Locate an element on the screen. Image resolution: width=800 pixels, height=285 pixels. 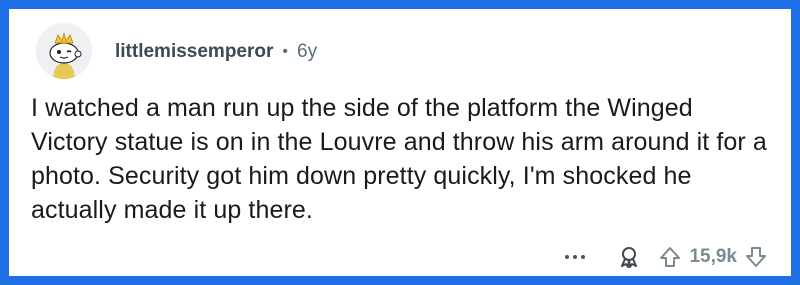
username: littlemissemperor is located at coordinates (194, 52).